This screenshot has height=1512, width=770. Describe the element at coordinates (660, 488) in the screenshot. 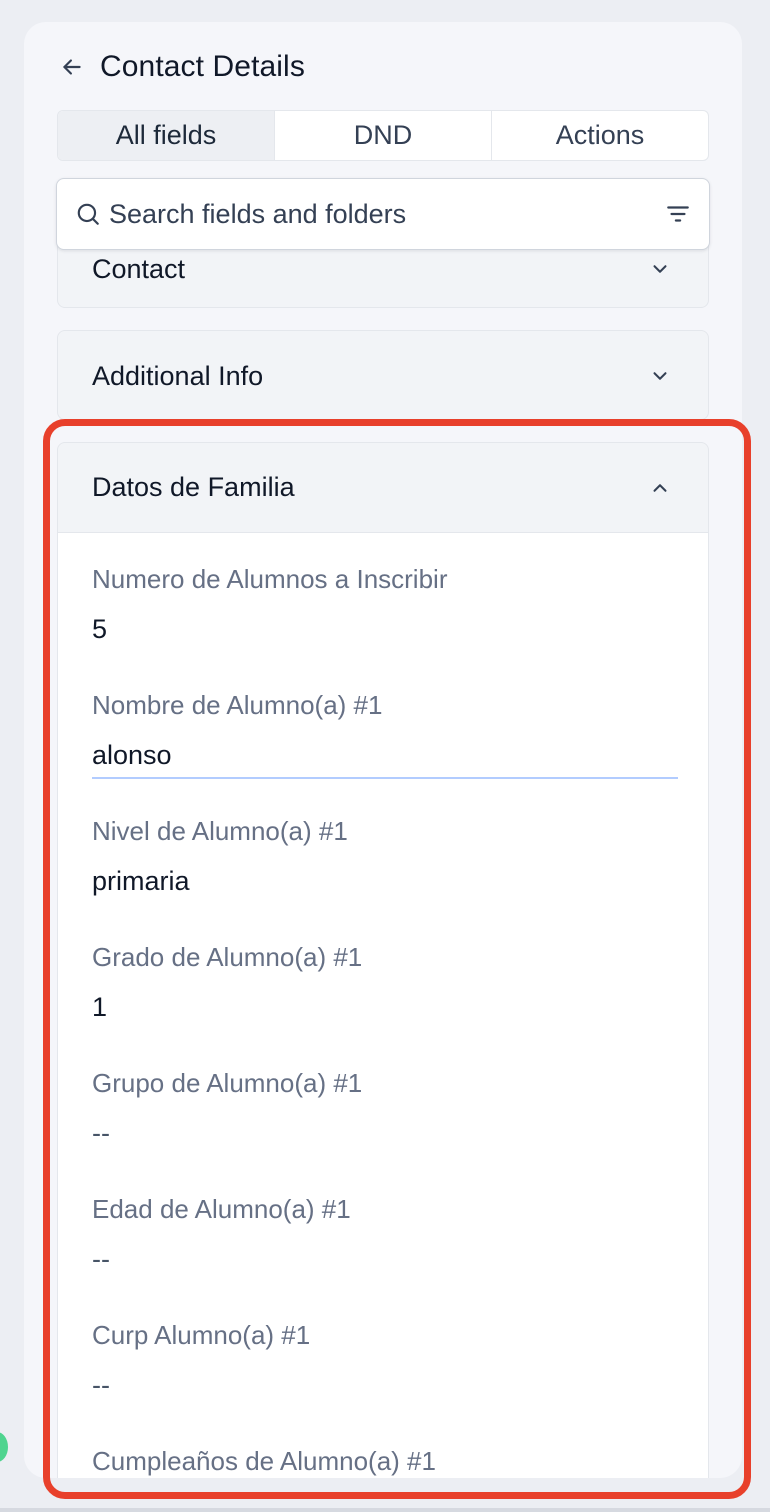

I see `chevron-up-icon` at that location.